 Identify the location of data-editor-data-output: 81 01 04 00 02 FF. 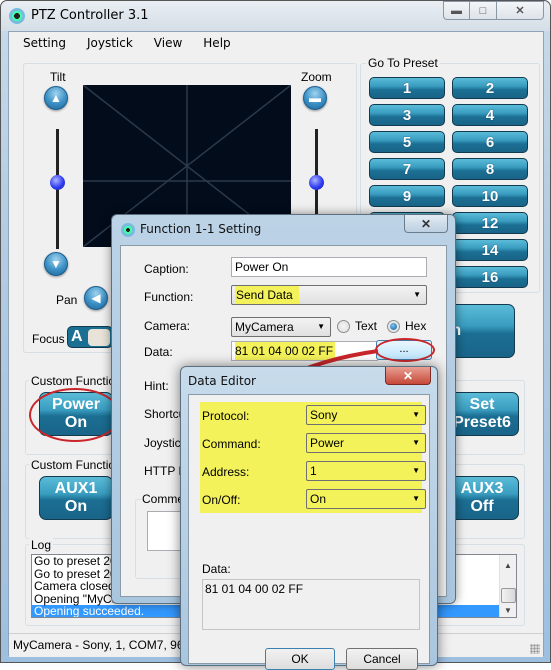
(311, 604).